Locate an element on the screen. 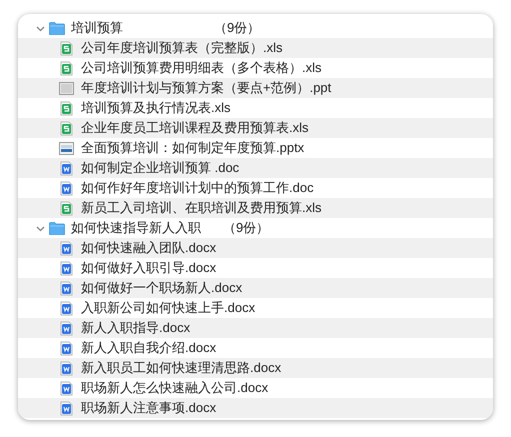  folder-name: 培训预算 is located at coordinates (142, 28).